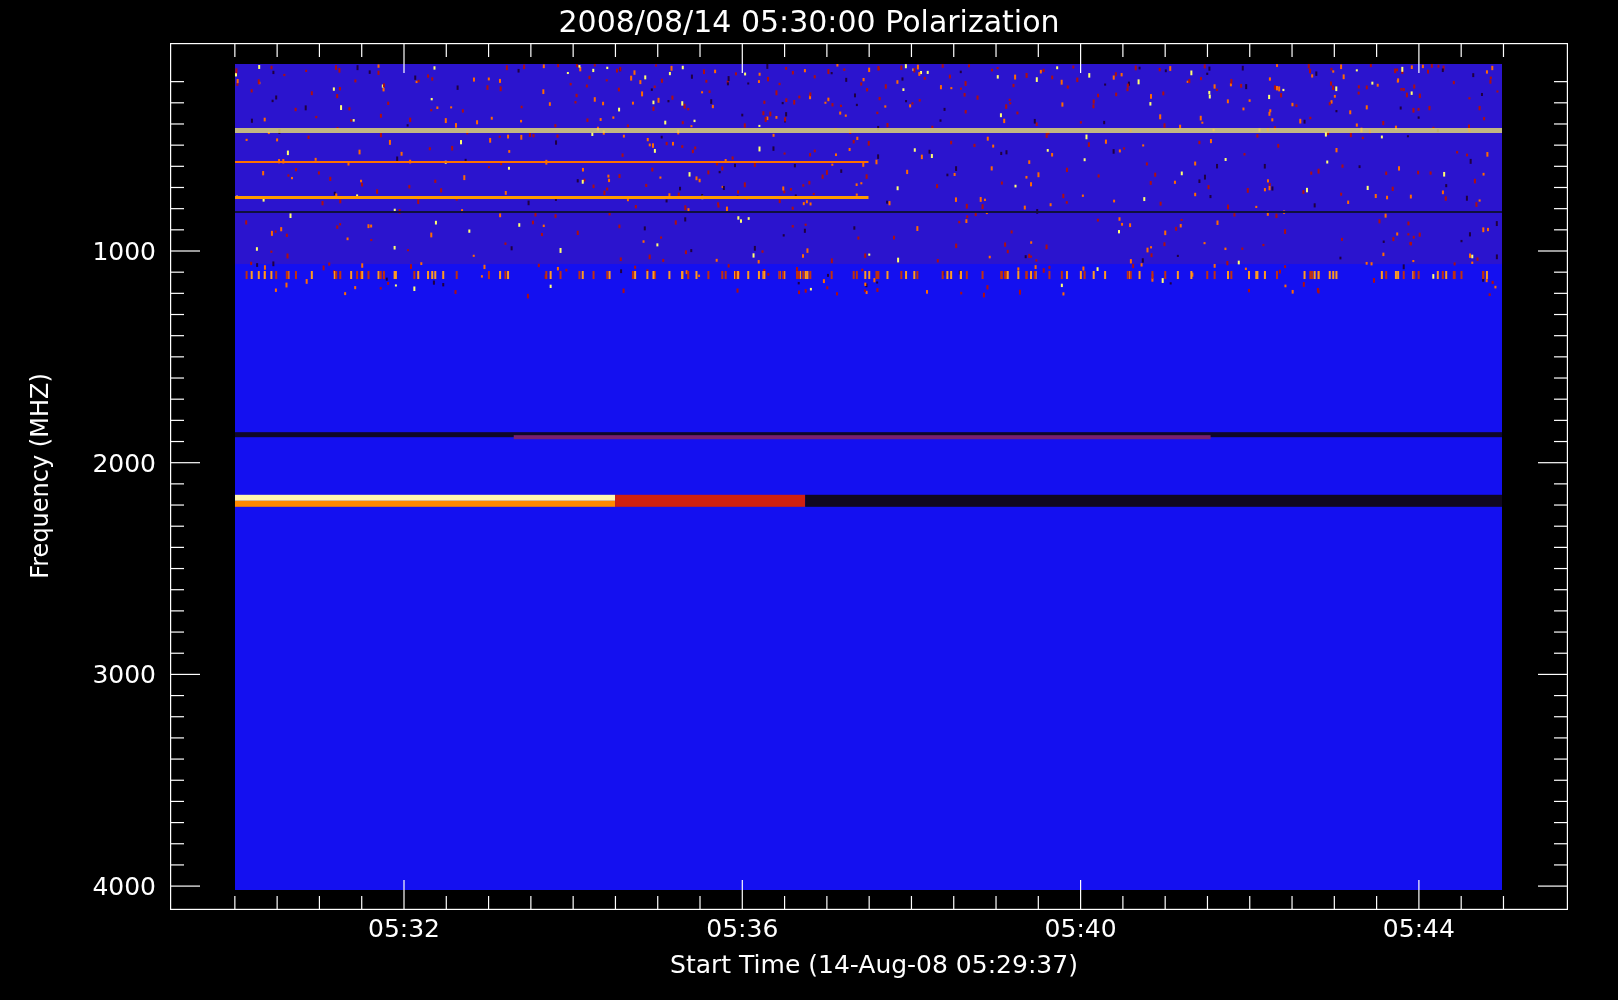 This screenshot has width=1618, height=1000. What do you see at coordinates (124, 463) in the screenshot?
I see `y-tick-label: 2000` at bounding box center [124, 463].